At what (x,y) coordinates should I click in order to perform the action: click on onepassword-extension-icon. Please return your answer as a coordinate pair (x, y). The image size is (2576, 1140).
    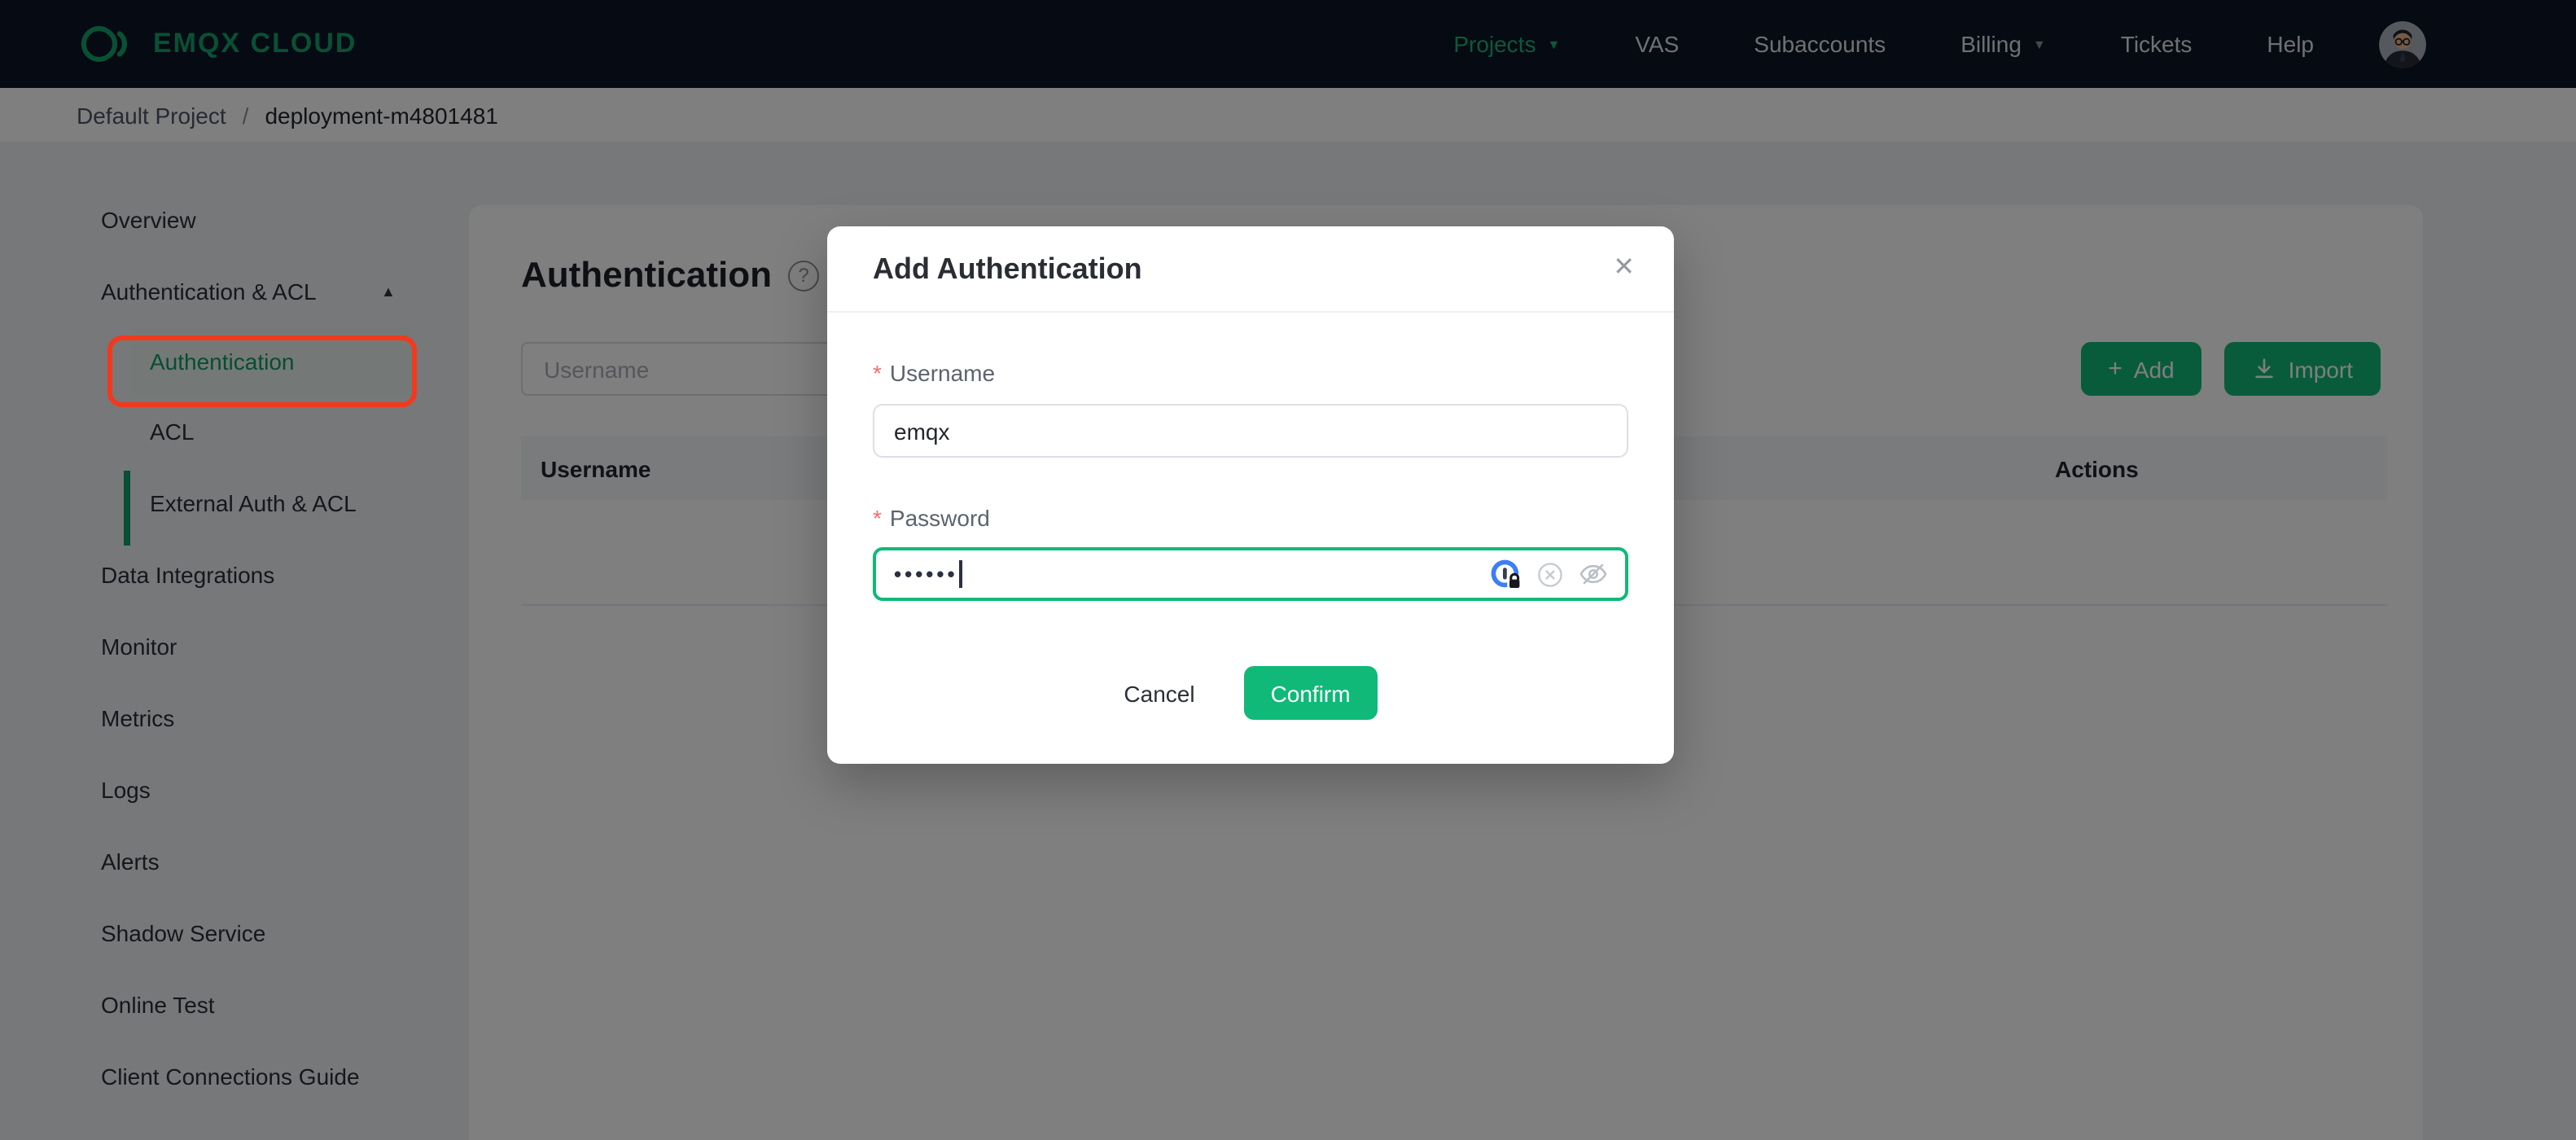
    Looking at the image, I should click on (1506, 574).